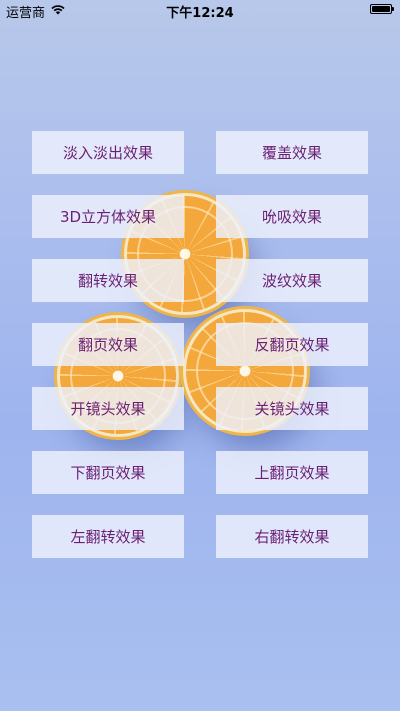 The image size is (400, 711). What do you see at coordinates (200, 13) in the screenshot?
I see `status-time: 下午12:24` at bounding box center [200, 13].